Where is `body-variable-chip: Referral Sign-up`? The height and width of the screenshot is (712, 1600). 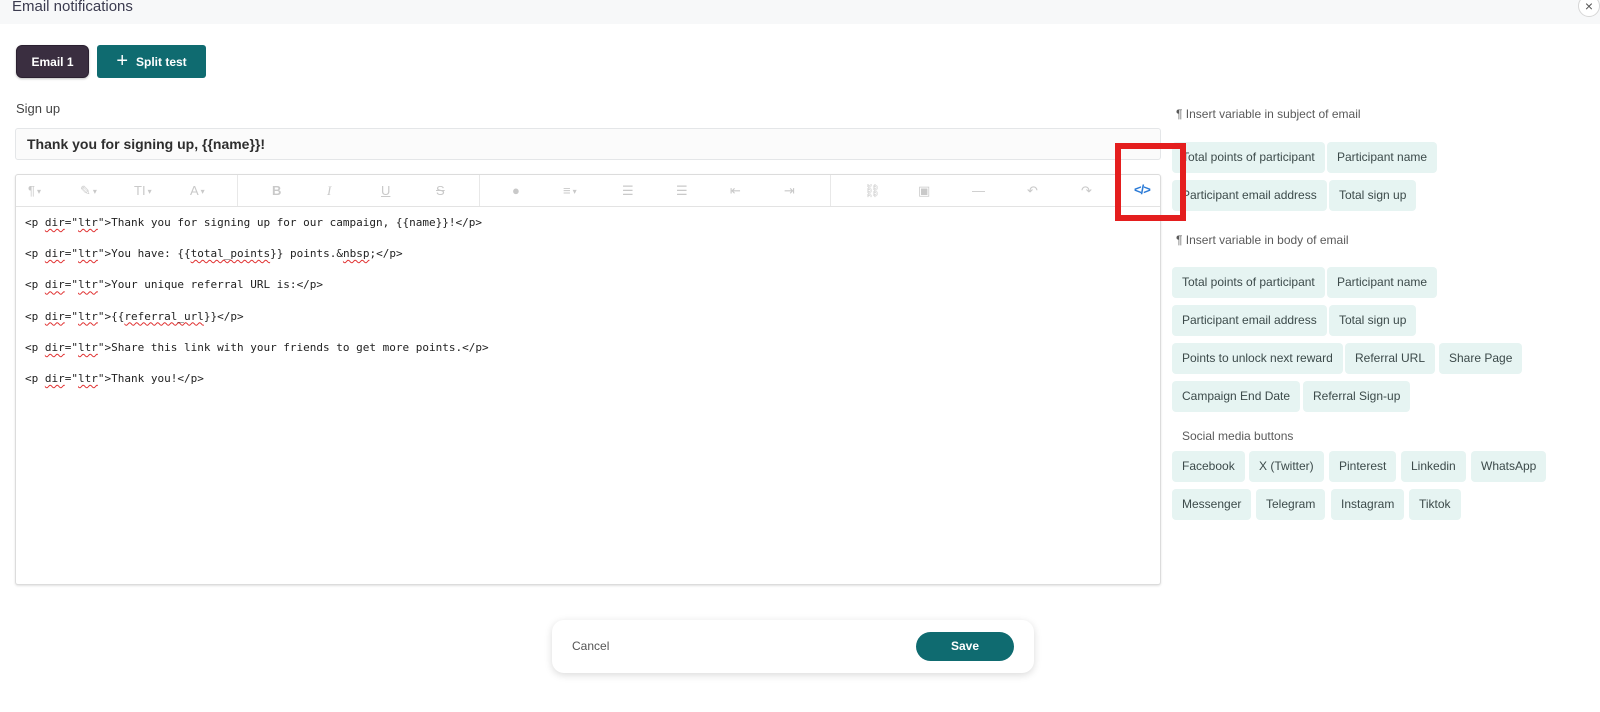
body-variable-chip: Referral Sign-up is located at coordinates (1357, 396).